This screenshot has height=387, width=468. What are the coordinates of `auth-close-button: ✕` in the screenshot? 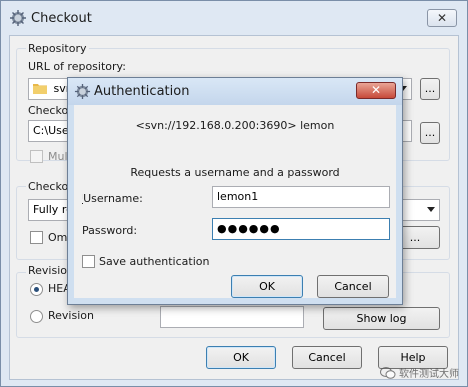 It's located at (376, 90).